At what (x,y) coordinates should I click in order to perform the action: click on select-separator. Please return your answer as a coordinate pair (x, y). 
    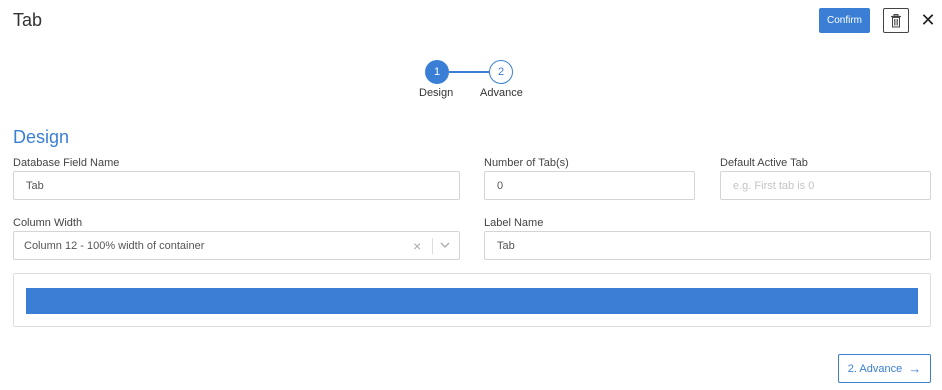
    Looking at the image, I should click on (432, 246).